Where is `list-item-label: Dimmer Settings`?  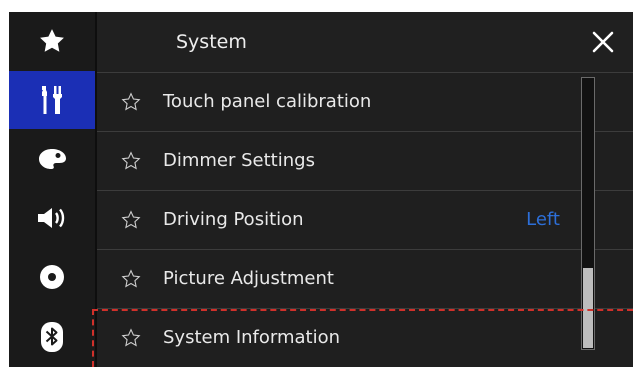 list-item-label: Dimmer Settings is located at coordinates (239, 160).